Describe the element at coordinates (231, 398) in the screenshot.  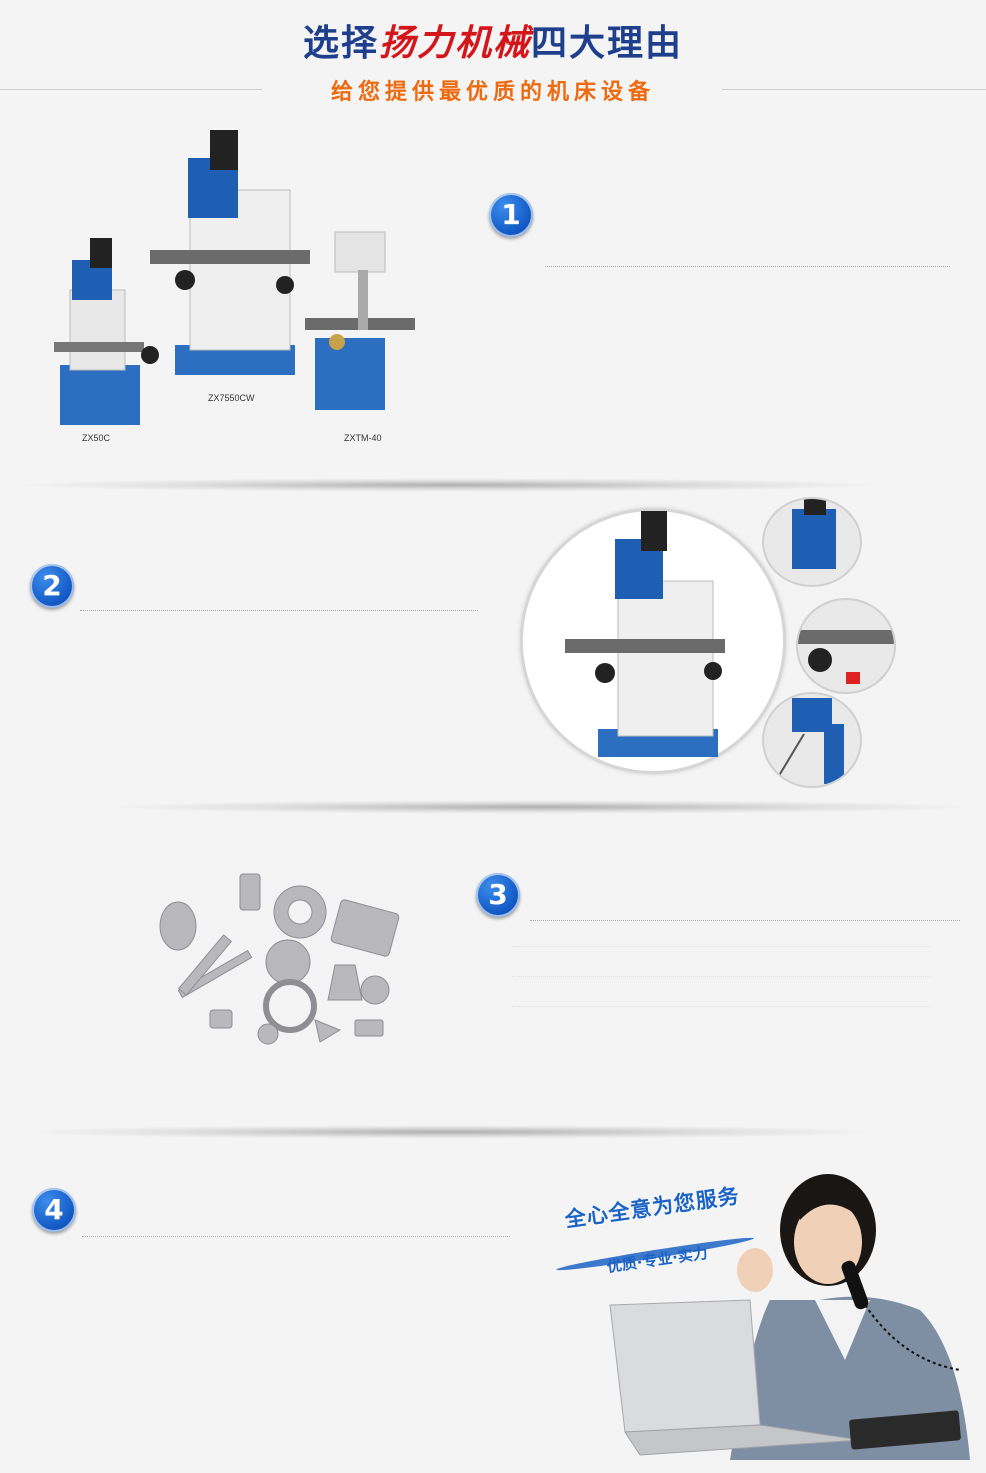
I see `machine-caption-center: ZX7550CW` at that location.